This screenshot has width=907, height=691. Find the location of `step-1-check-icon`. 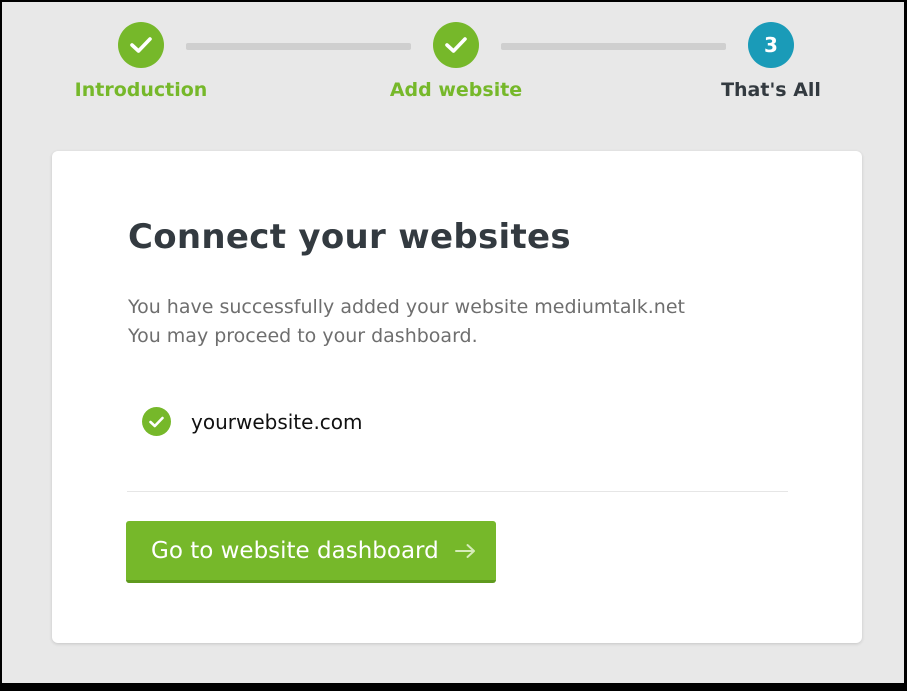

step-1-check-icon is located at coordinates (141, 45).